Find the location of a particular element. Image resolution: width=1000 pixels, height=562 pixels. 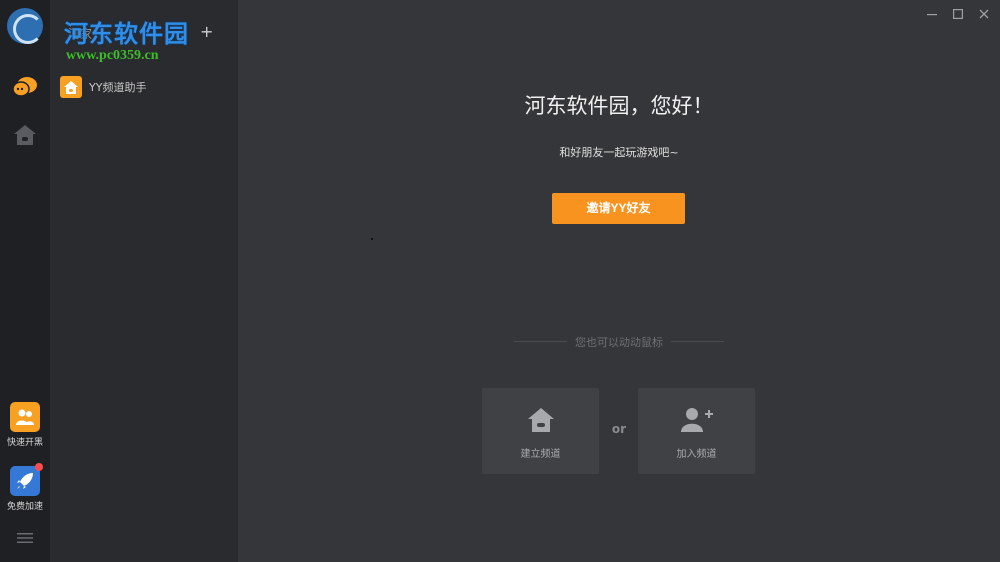

window-controls is located at coordinates (958, 14).